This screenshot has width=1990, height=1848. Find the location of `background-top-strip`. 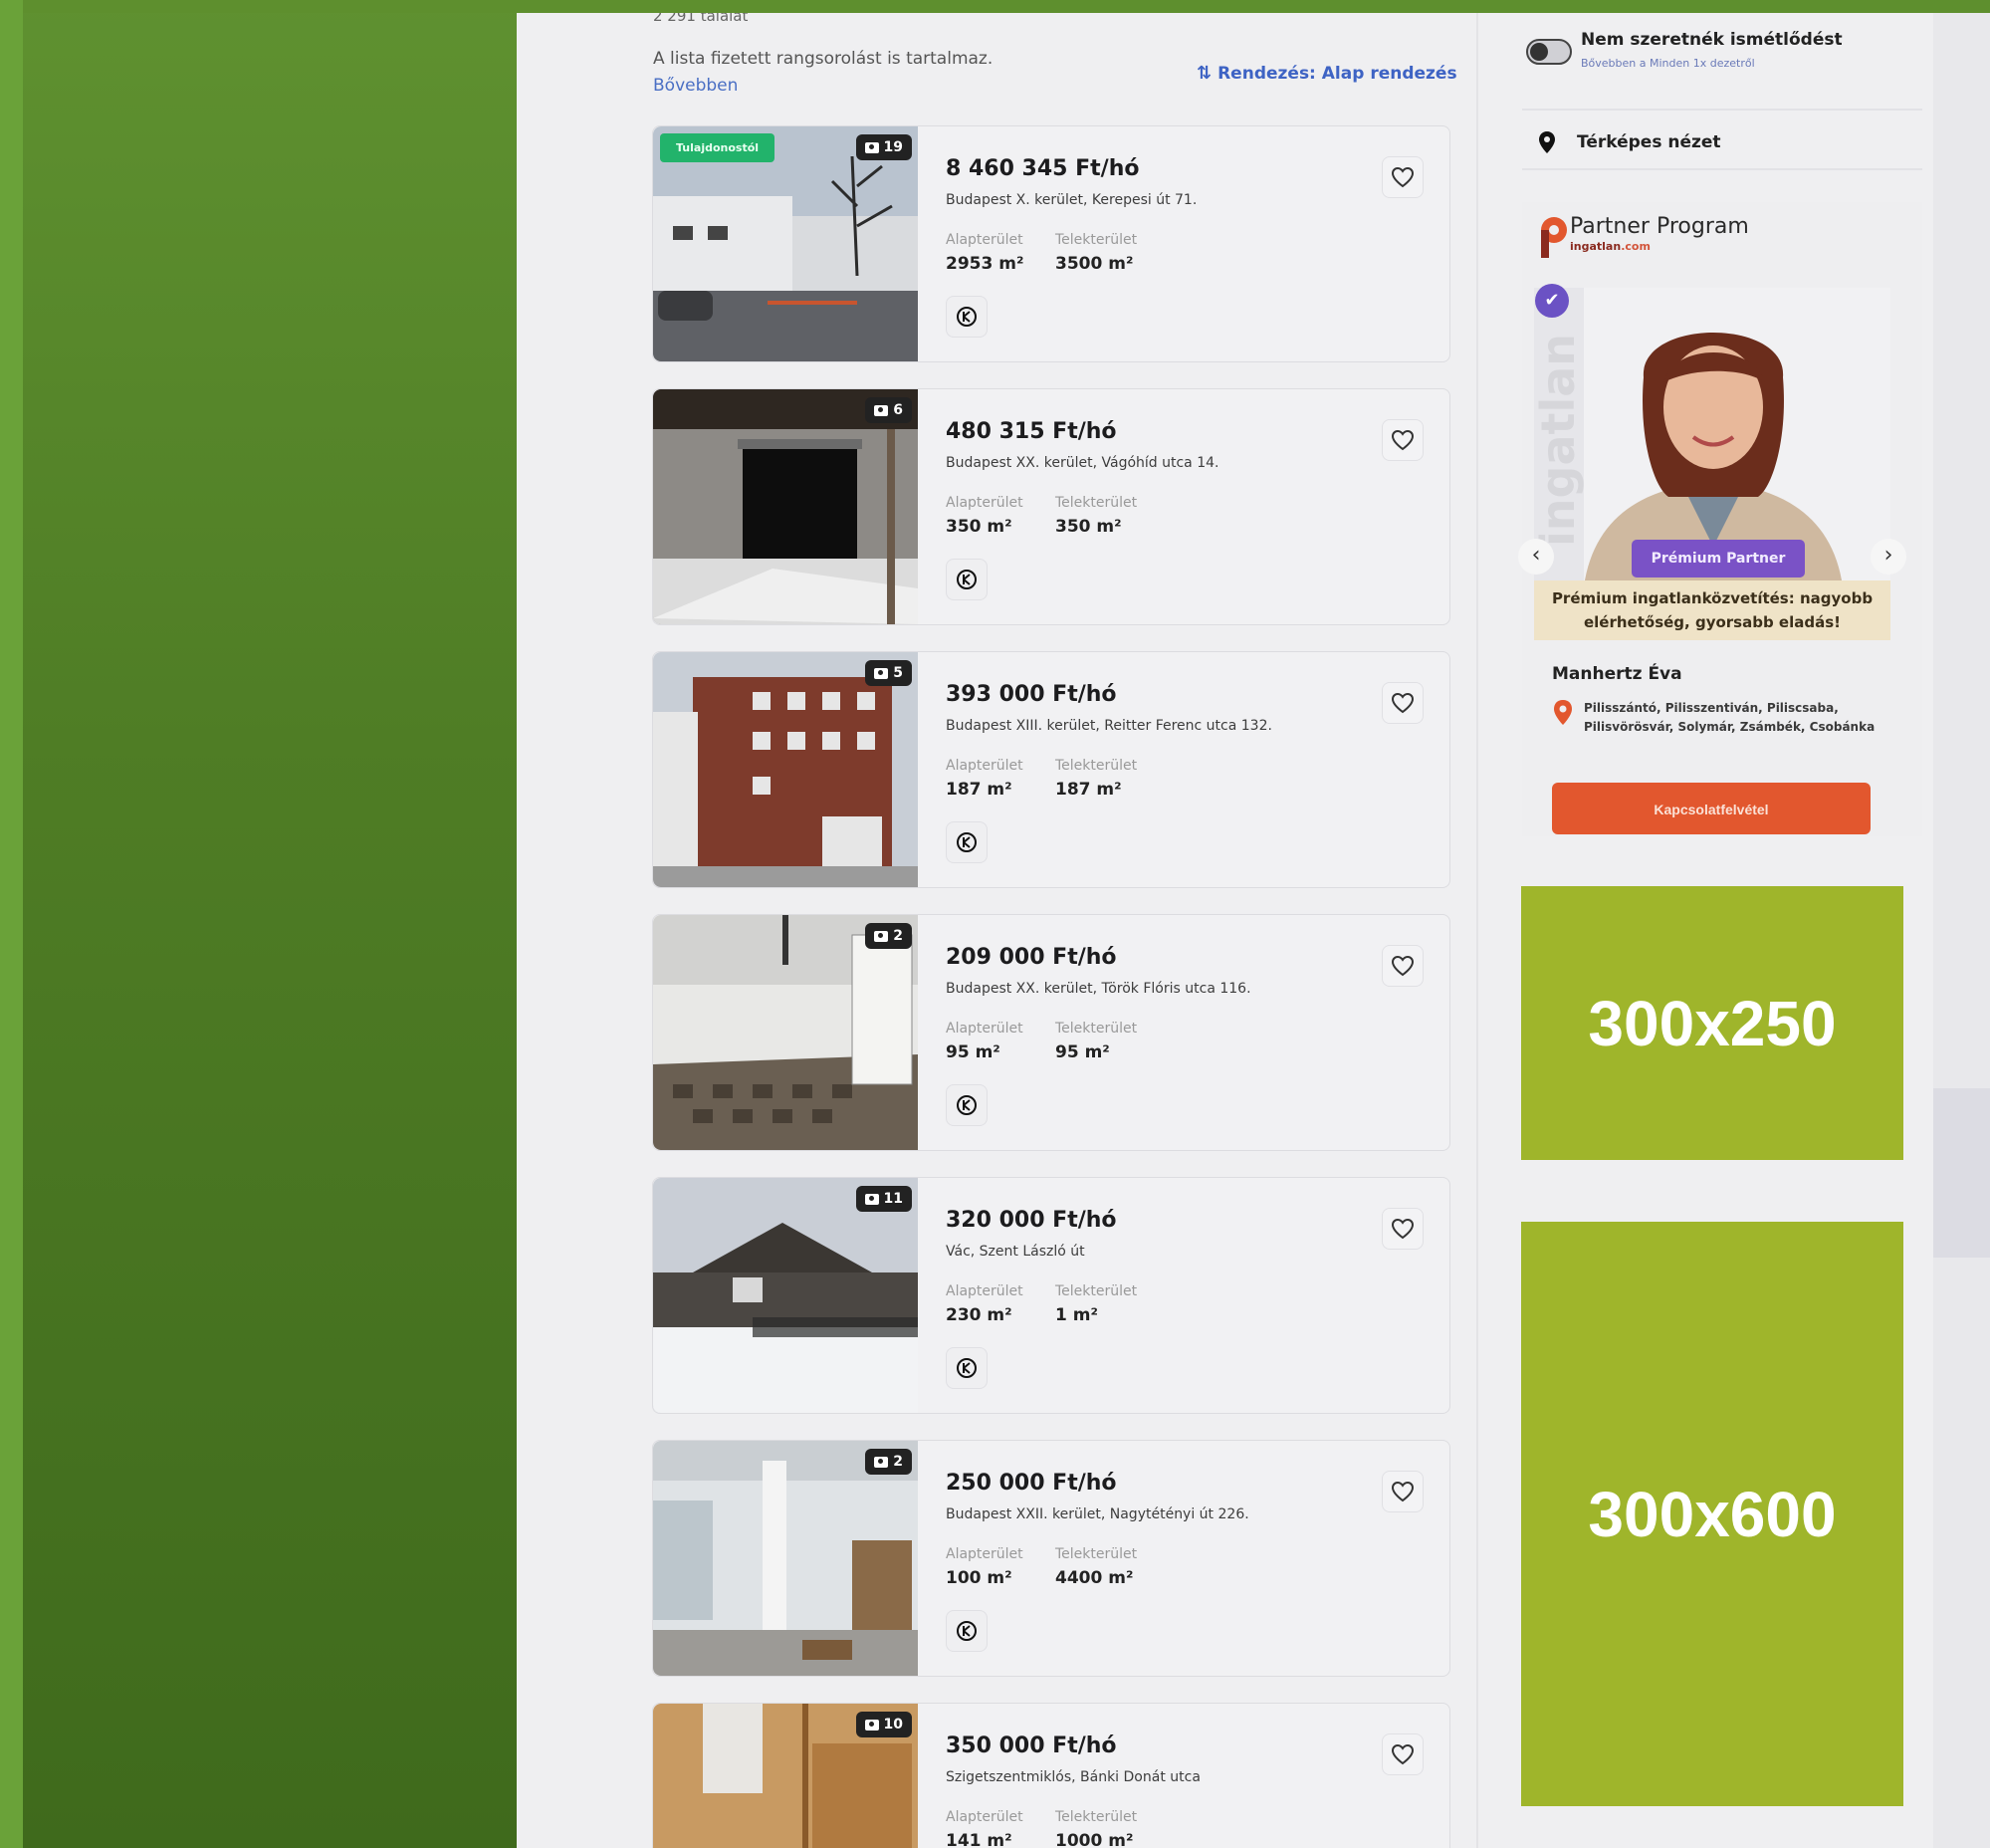

background-top-strip is located at coordinates (1006, 6).